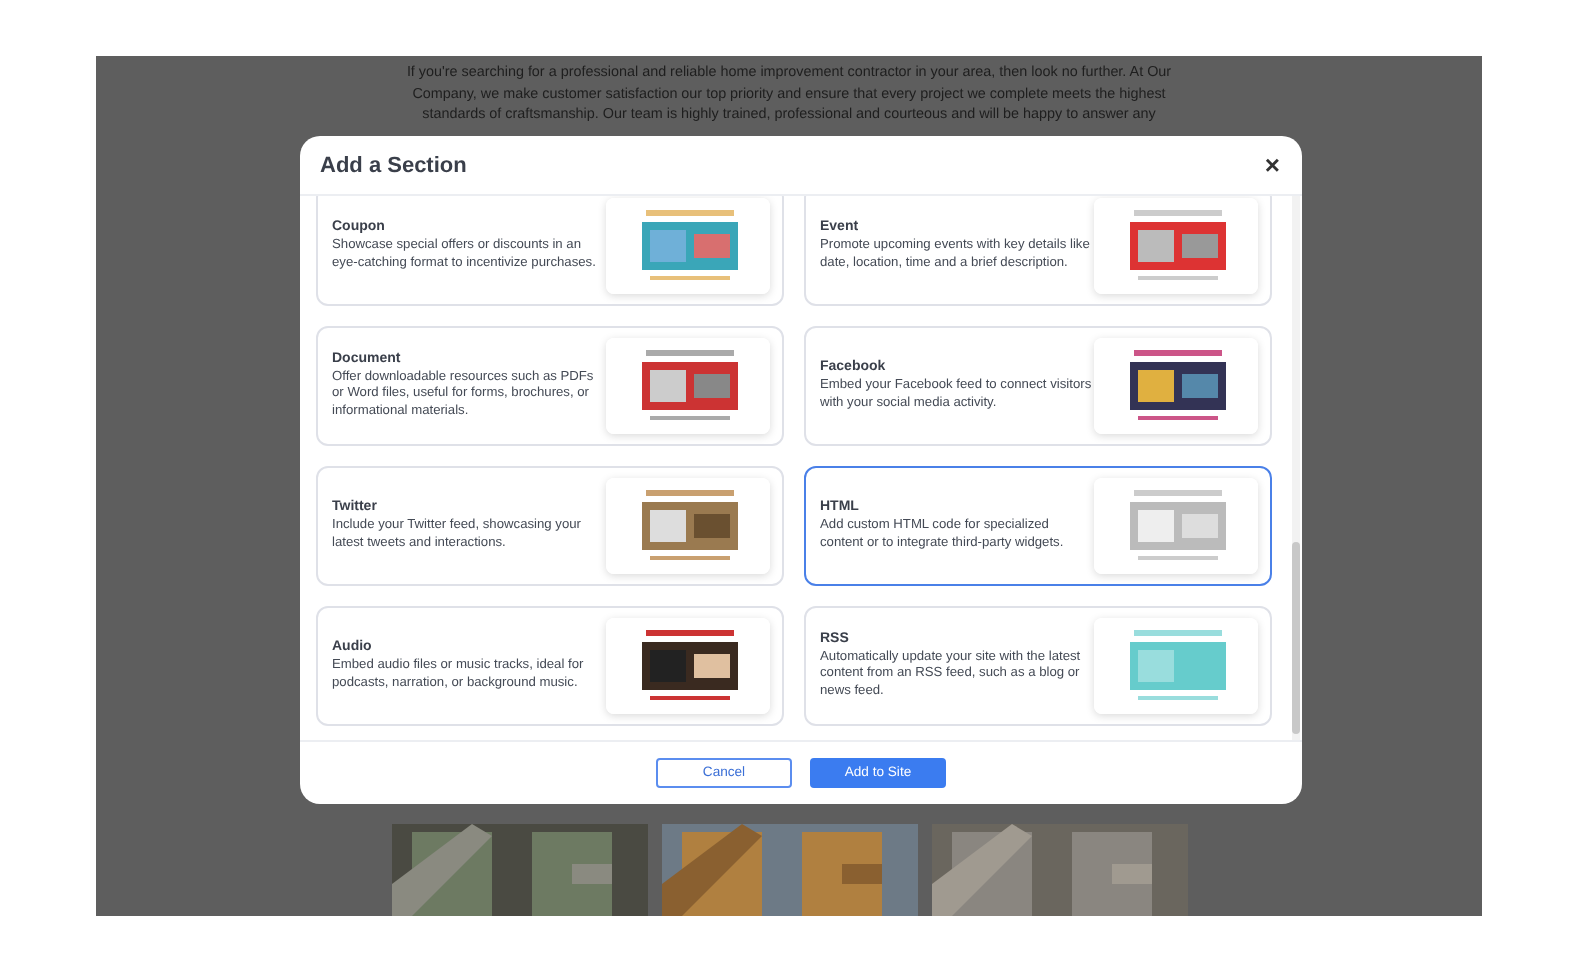  I want to click on scrollbar, so click(1296, 468).